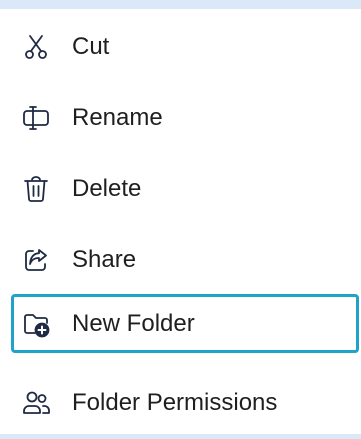 This screenshot has width=361, height=439. I want to click on menu-item-label: Share, so click(104, 259).